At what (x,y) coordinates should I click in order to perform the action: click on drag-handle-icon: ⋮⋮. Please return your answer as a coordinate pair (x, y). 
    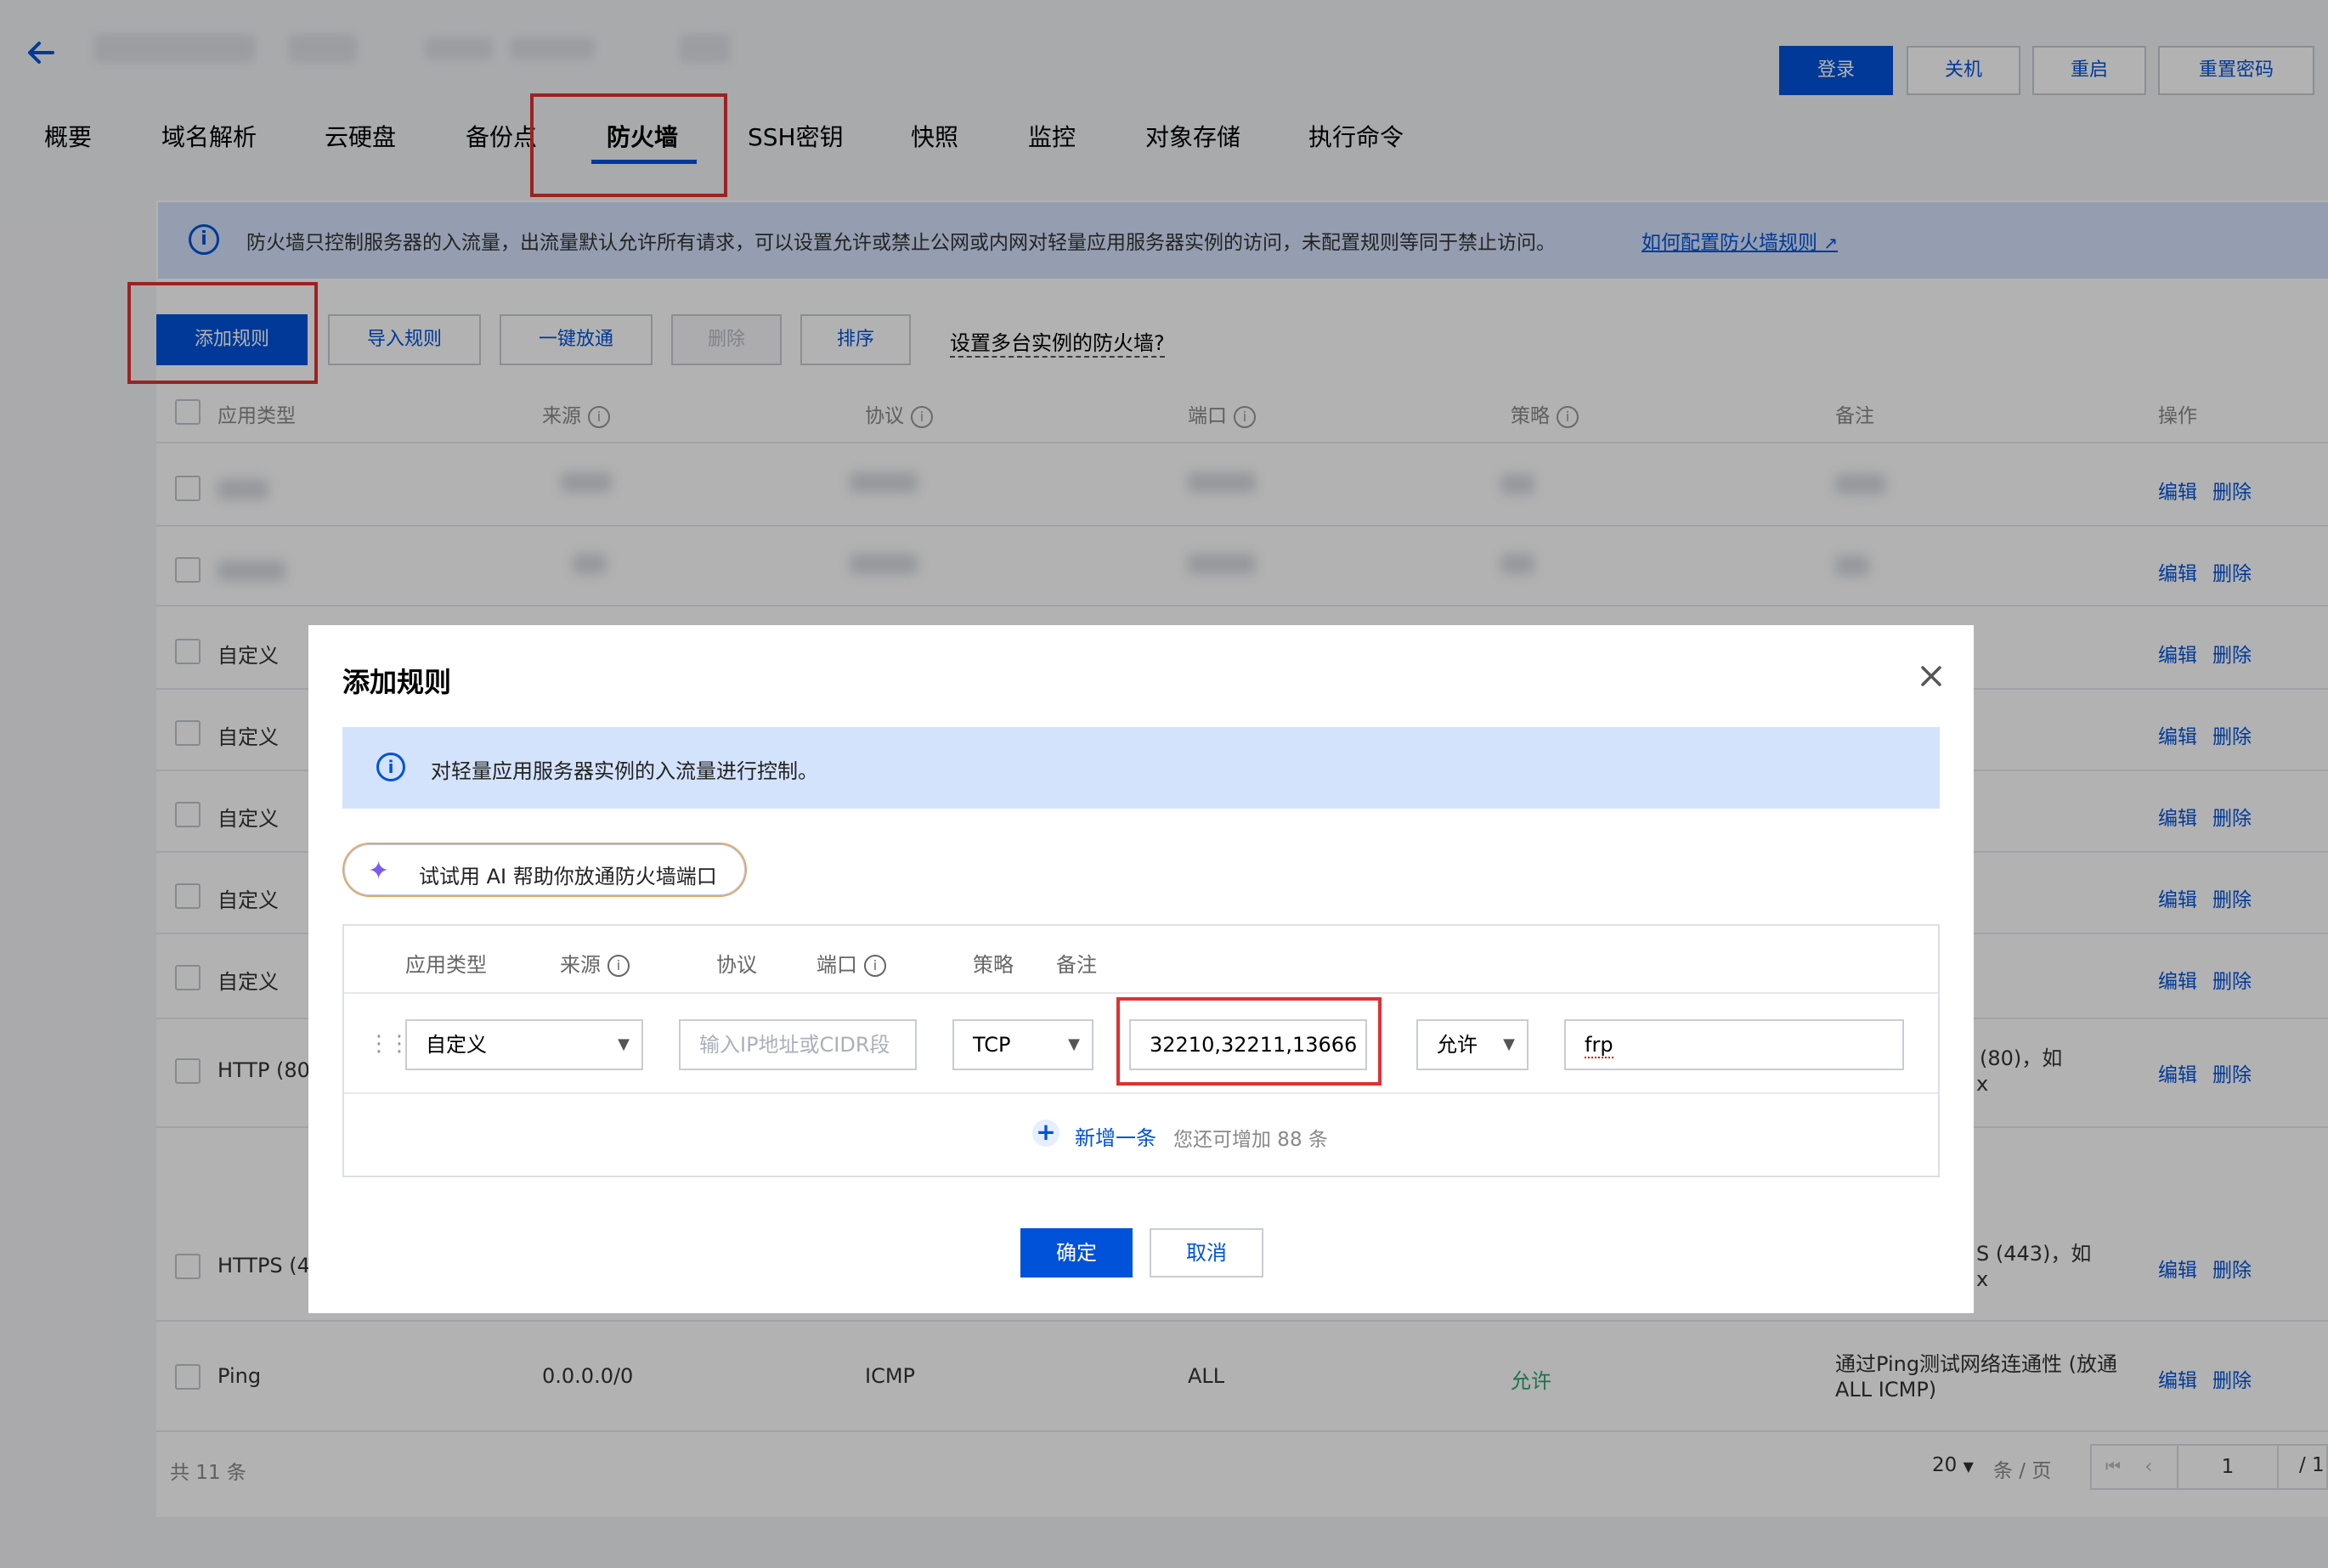
    Looking at the image, I should click on (389, 1044).